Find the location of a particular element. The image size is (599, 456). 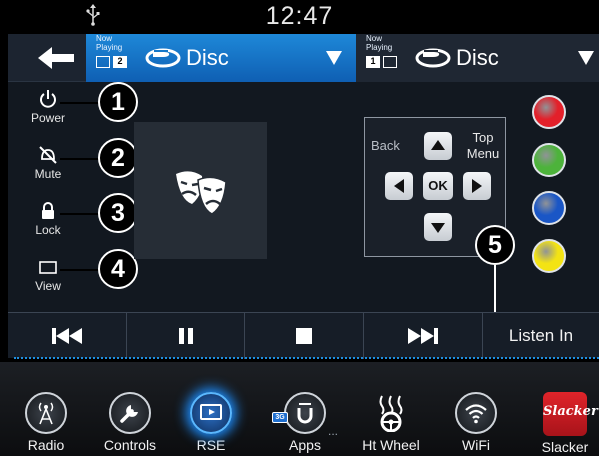

screen-indicator: 1 is located at coordinates (381, 62).